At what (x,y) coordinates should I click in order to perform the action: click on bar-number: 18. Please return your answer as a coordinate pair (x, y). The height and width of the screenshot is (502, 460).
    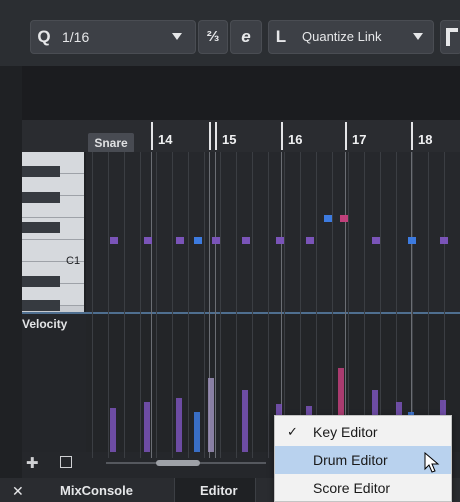
    Looking at the image, I should click on (425, 139).